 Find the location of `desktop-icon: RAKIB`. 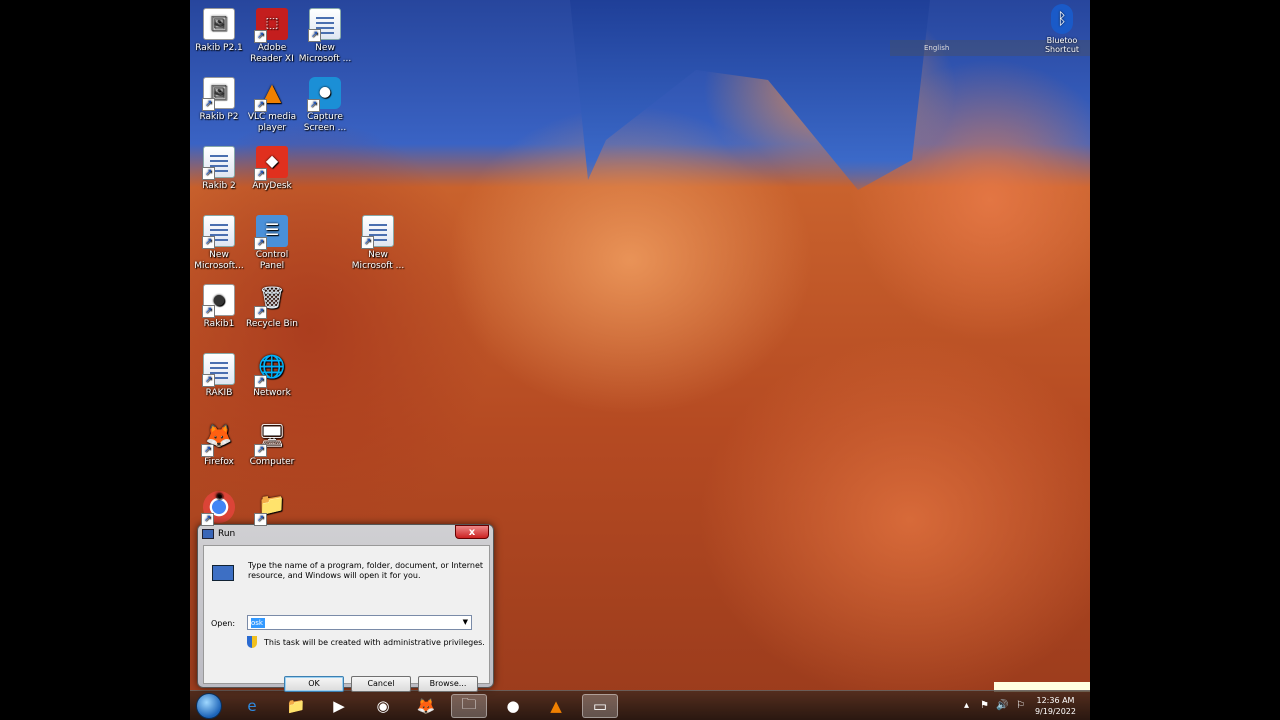

desktop-icon: RAKIB is located at coordinates (219, 374).